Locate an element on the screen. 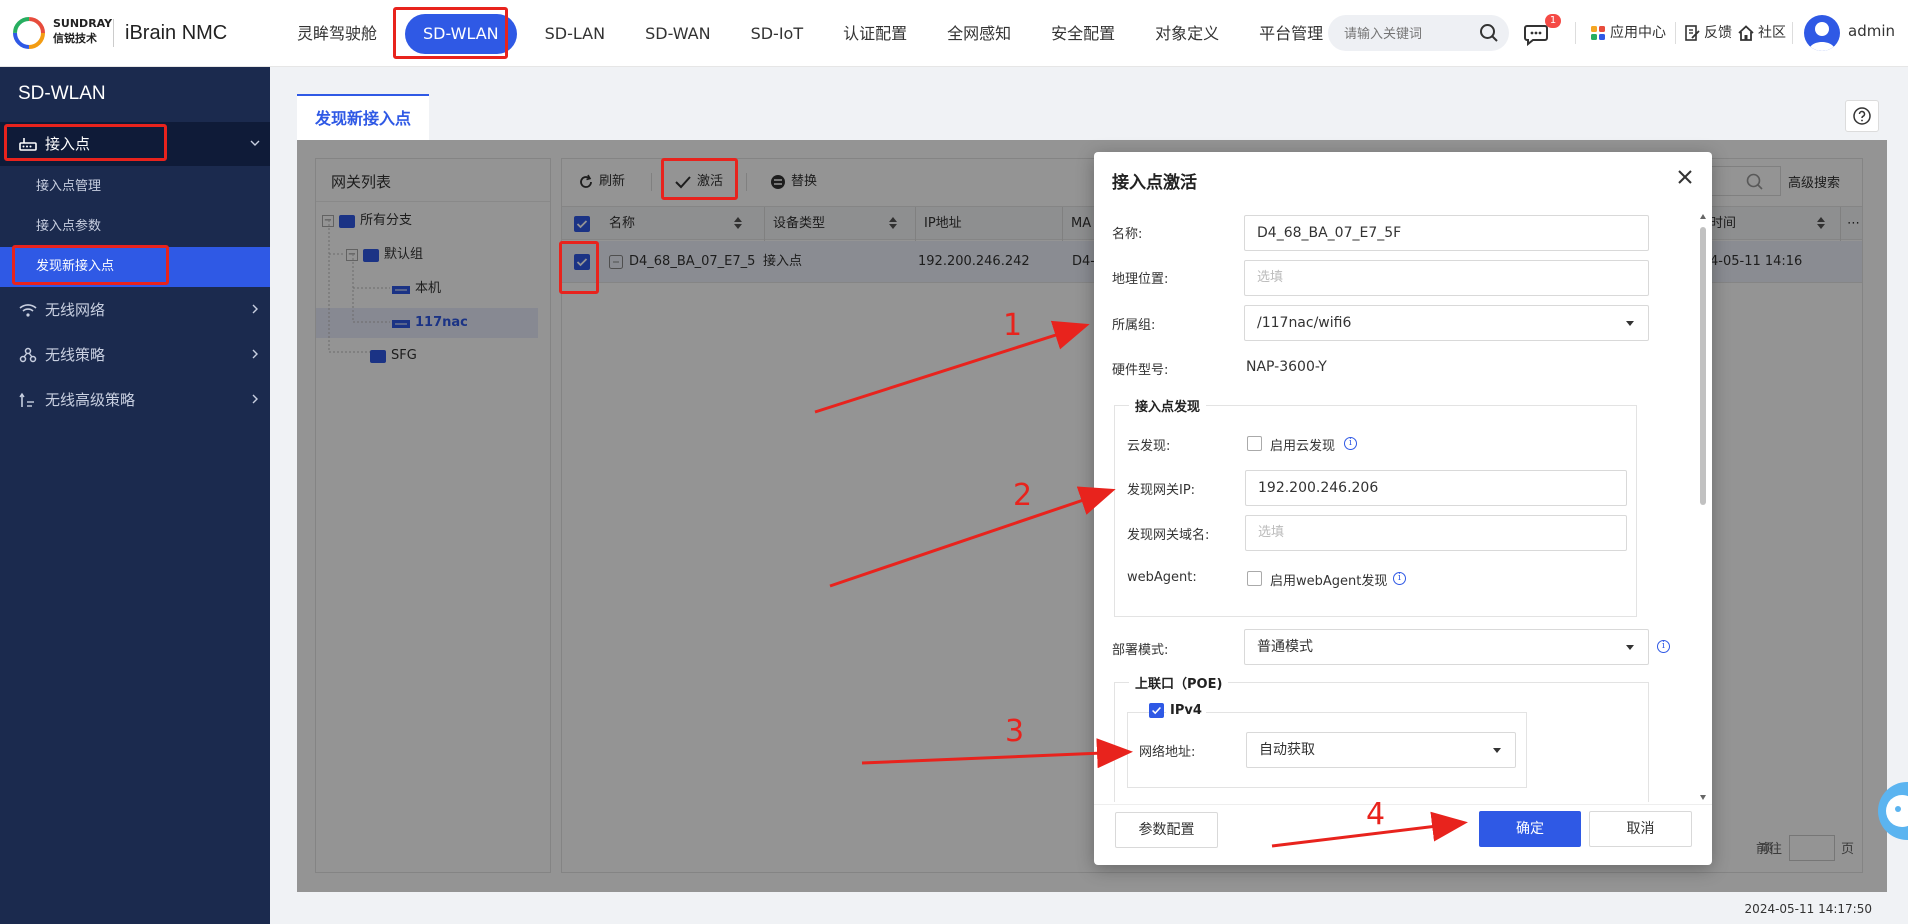  ap-discovery-legend: 接入点发现 is located at coordinates (1168, 405).